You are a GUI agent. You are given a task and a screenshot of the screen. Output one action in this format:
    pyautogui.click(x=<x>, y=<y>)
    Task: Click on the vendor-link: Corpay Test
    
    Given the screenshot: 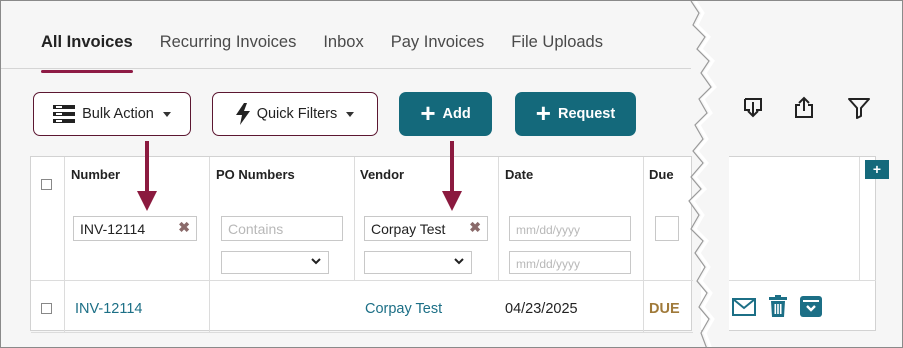 What is the action you would take?
    pyautogui.click(x=403, y=309)
    